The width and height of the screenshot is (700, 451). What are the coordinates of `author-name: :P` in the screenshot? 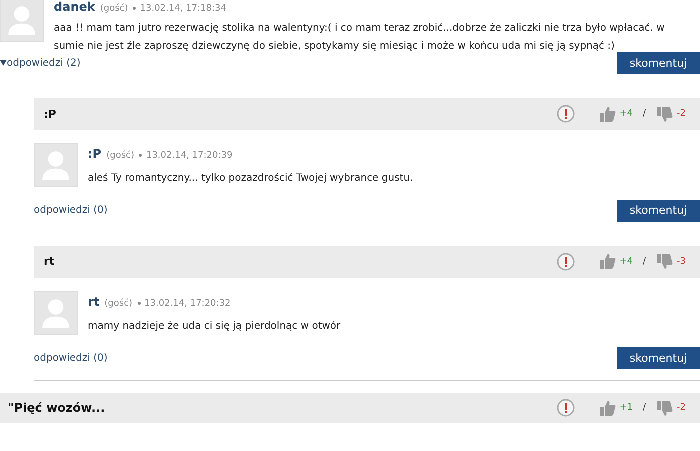 It's located at (95, 154).